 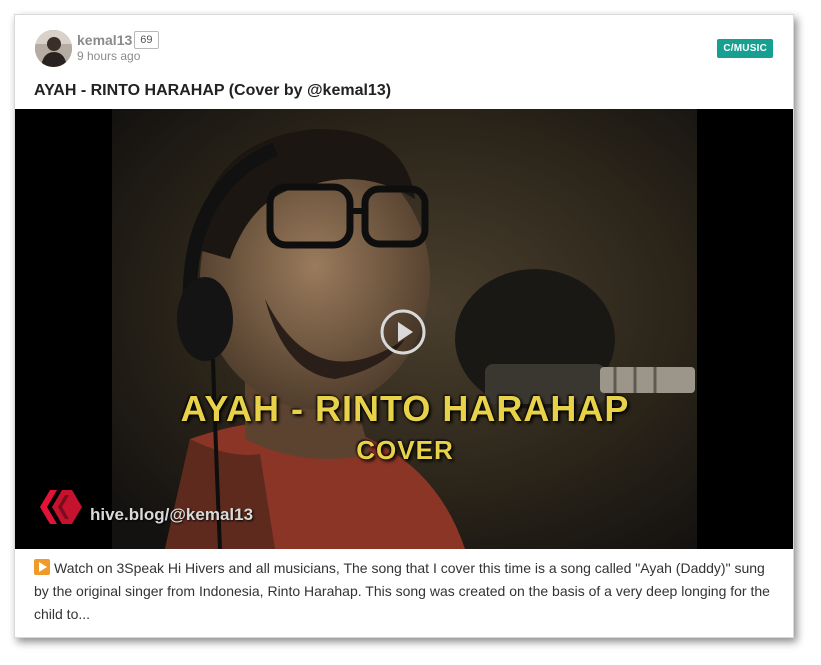 I want to click on post-timestamp: 9 hours ago, so click(x=108, y=56).